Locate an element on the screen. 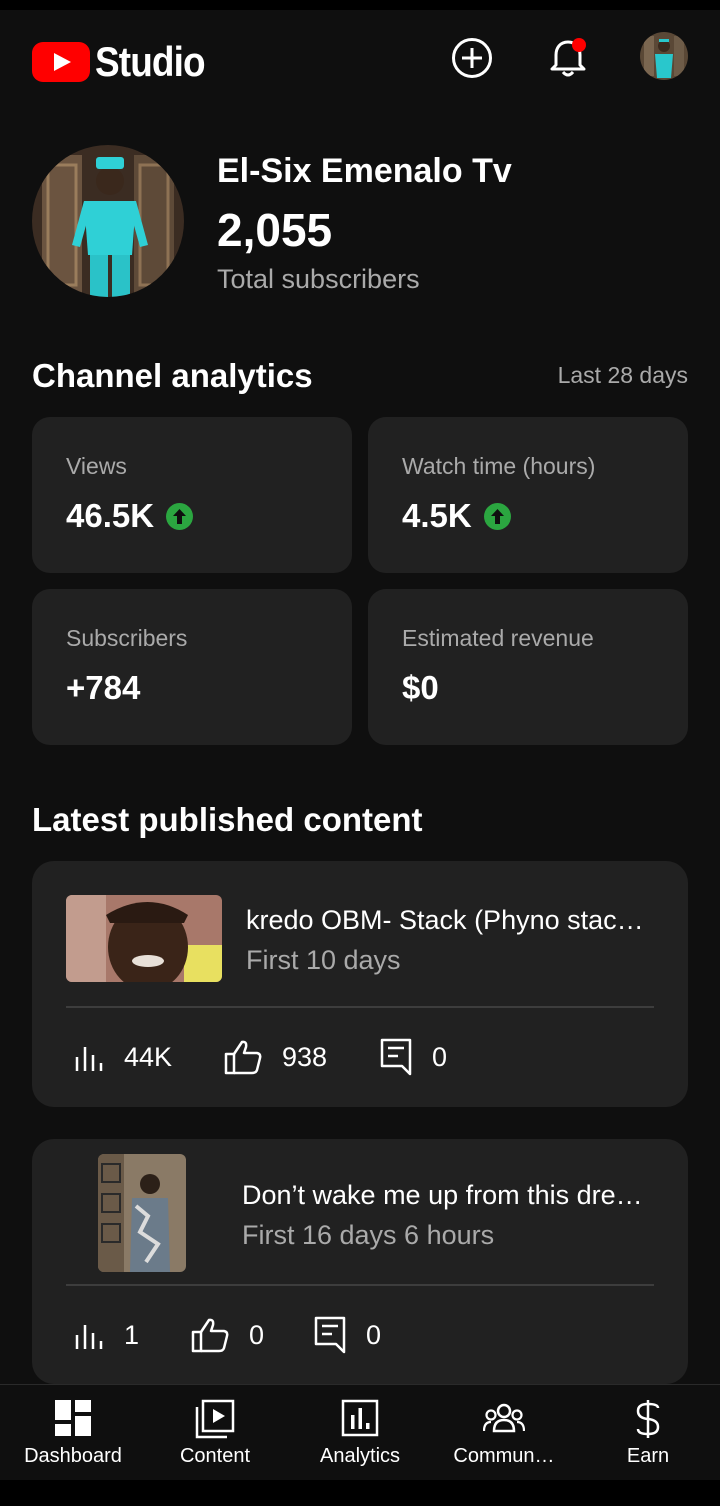  nav-label: Dashboard is located at coordinates (73, 1456).